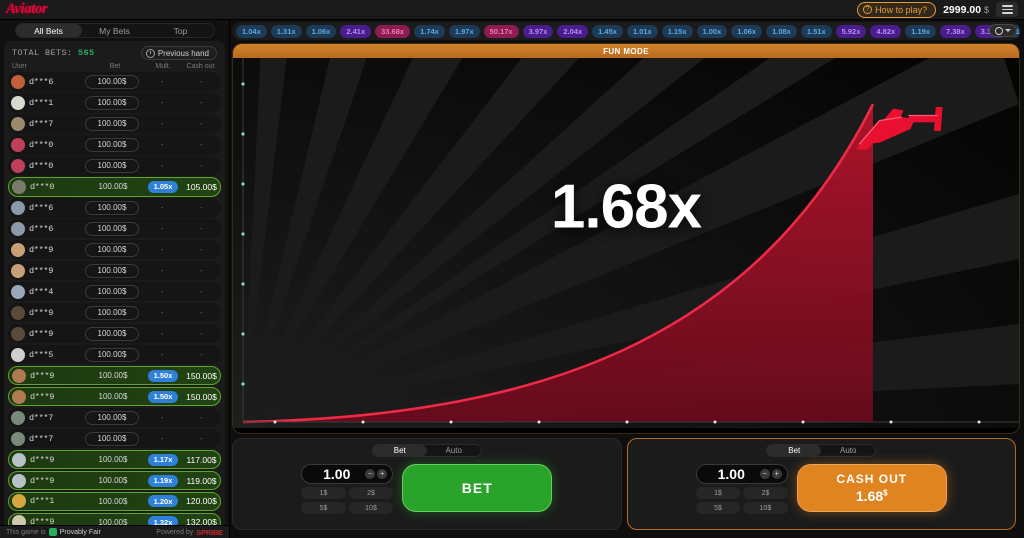 The height and width of the screenshot is (538, 1024). Describe the element at coordinates (201, 375) in the screenshot. I see `bet-cashout: 150.00$` at that location.